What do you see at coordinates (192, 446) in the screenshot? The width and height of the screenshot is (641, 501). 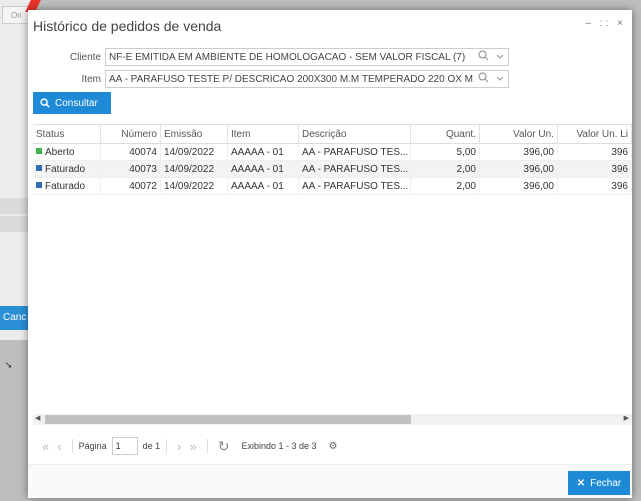 I see `last-page-icon: »` at bounding box center [192, 446].